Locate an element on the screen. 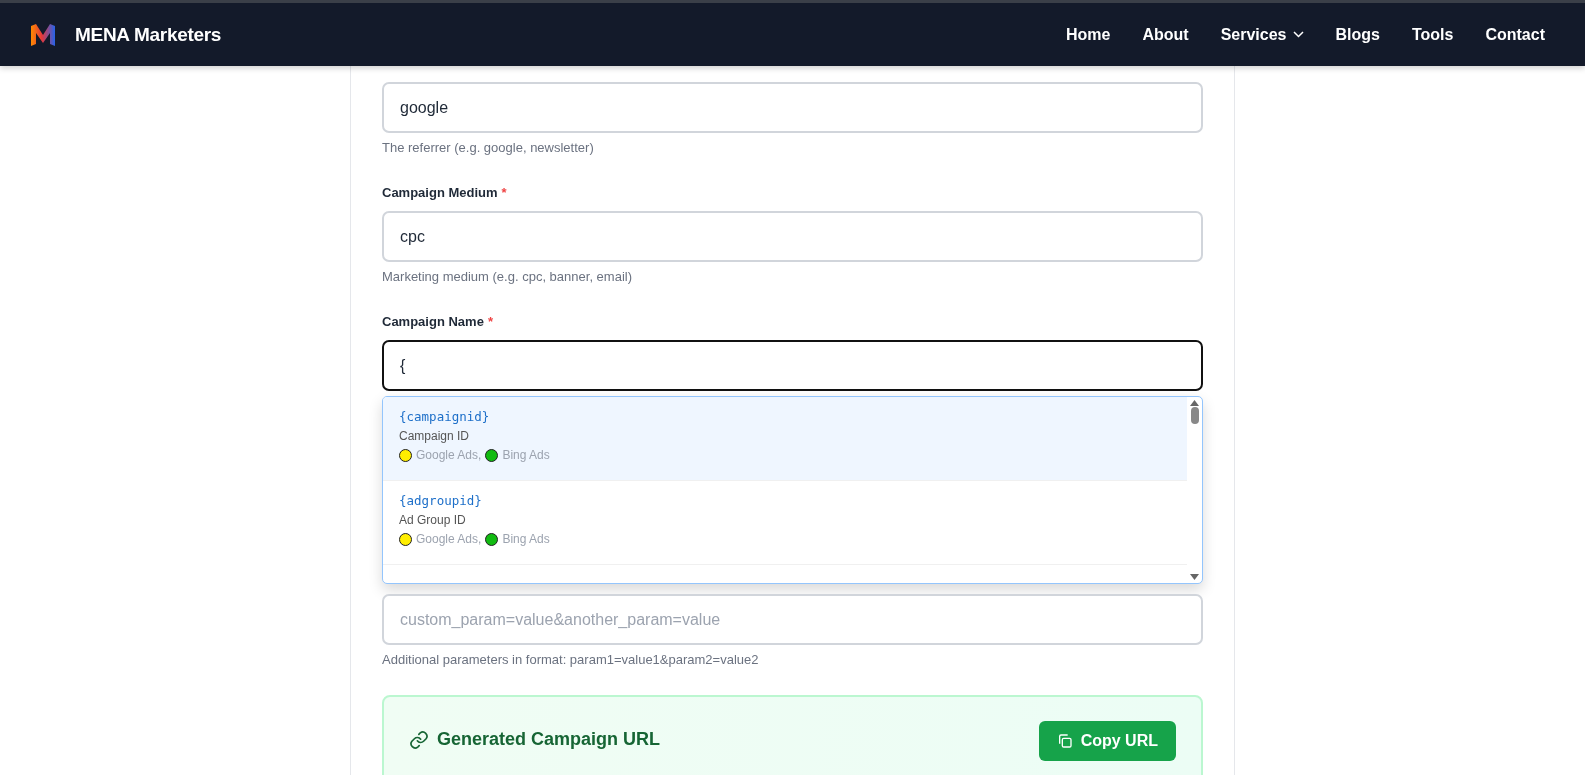 The height and width of the screenshot is (775, 1585). field-label: Campaign Name is located at coordinates (433, 321).